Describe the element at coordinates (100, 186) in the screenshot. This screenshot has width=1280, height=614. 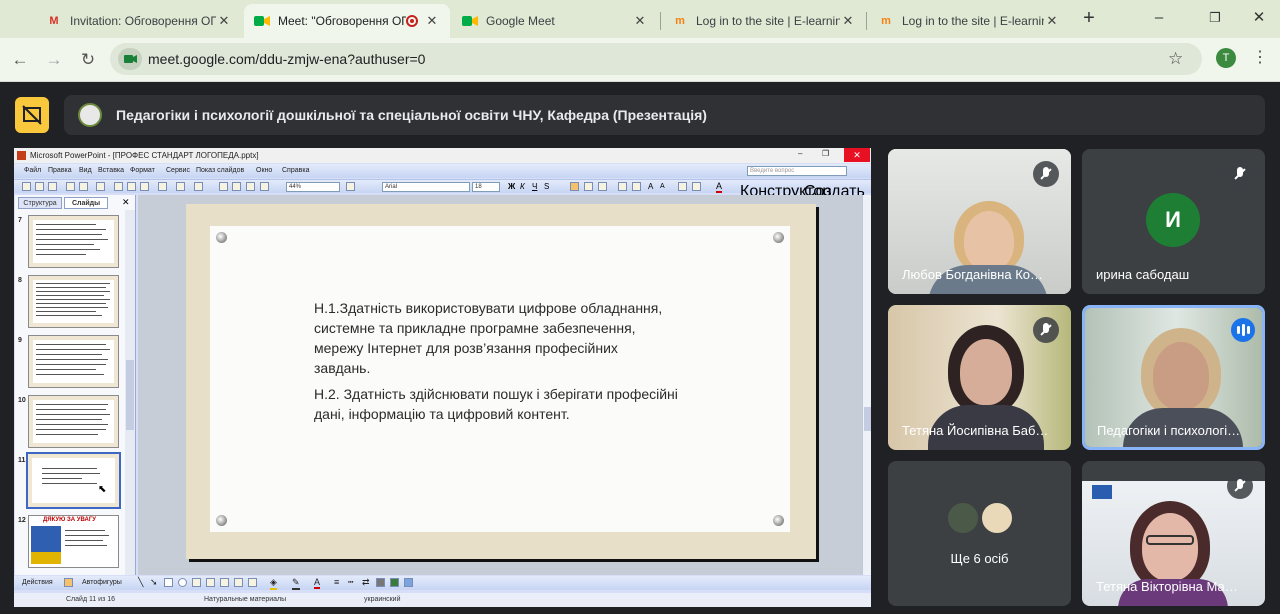
I see `spelling-icon` at that location.